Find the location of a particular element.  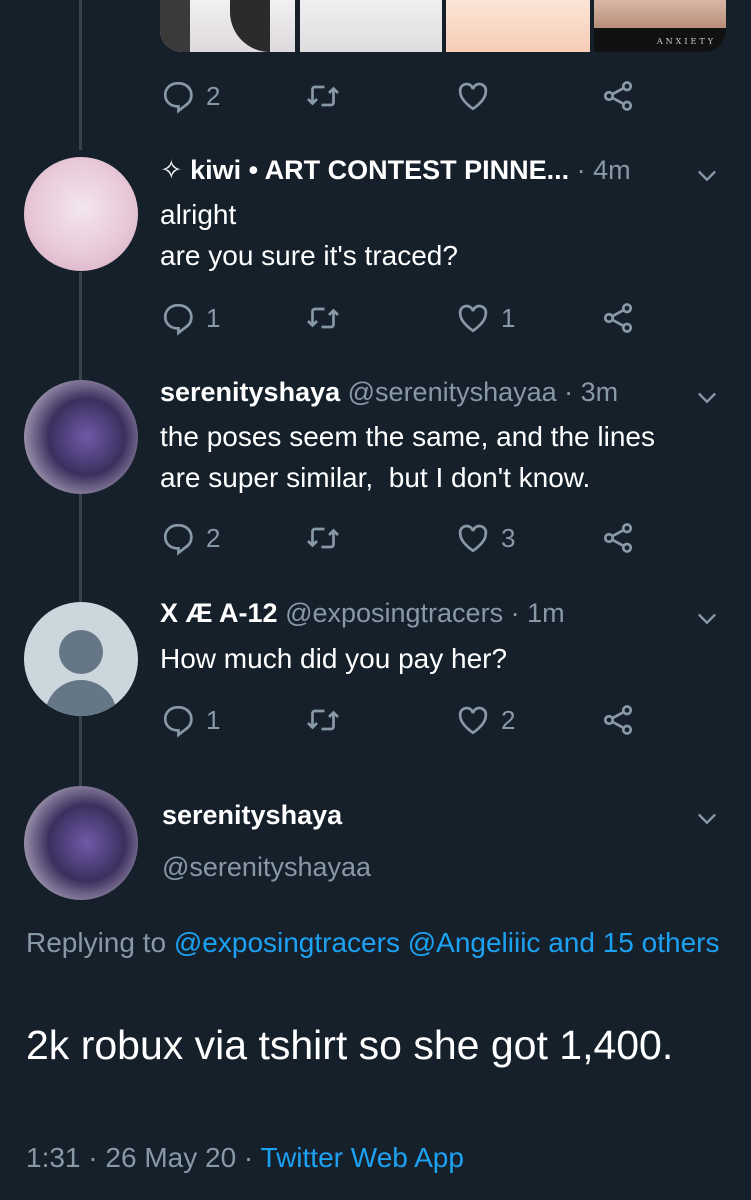

replying-to-label: Replying to is located at coordinates (96, 942).